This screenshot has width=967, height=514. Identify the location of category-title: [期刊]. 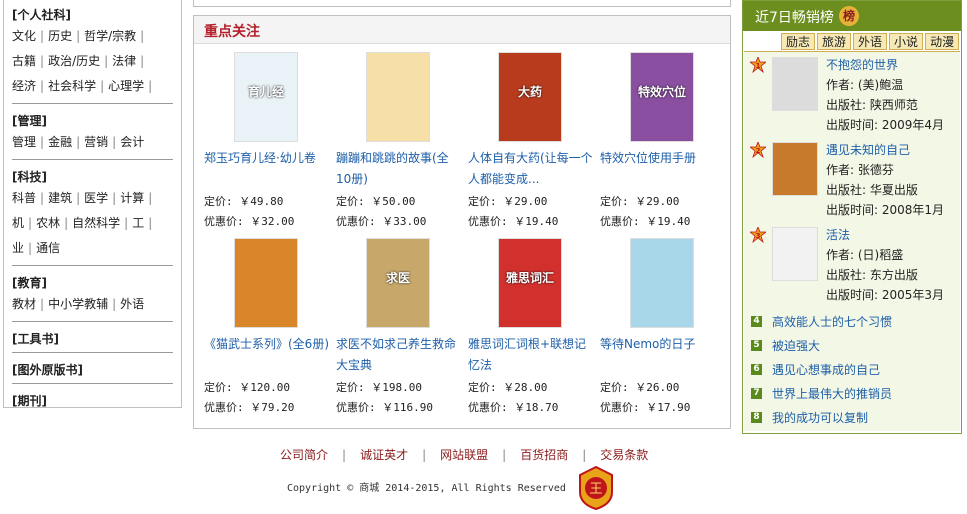
(92, 401).